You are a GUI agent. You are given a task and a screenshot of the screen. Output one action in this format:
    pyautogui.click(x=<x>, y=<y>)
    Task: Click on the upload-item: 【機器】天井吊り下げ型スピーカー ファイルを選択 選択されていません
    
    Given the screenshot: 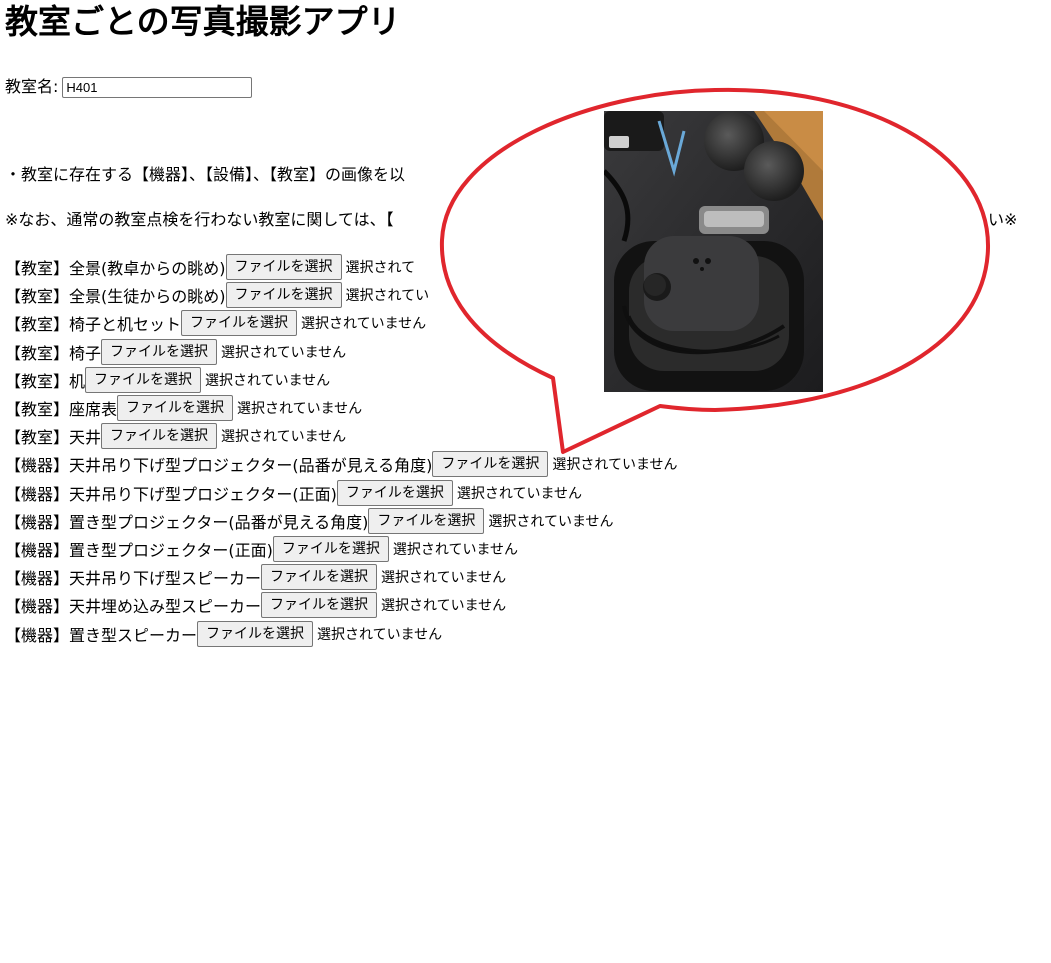 What is the action you would take?
    pyautogui.click(x=341, y=577)
    